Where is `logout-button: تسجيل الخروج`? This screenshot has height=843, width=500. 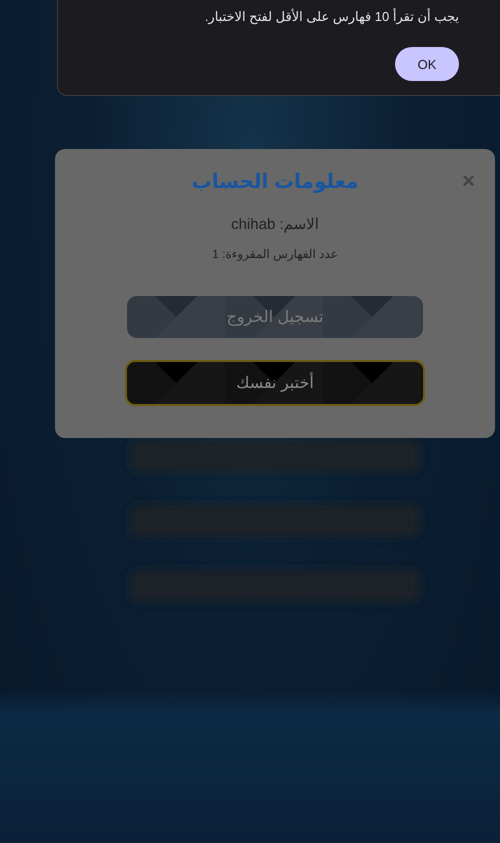 logout-button: تسجيل الخروج is located at coordinates (275, 317).